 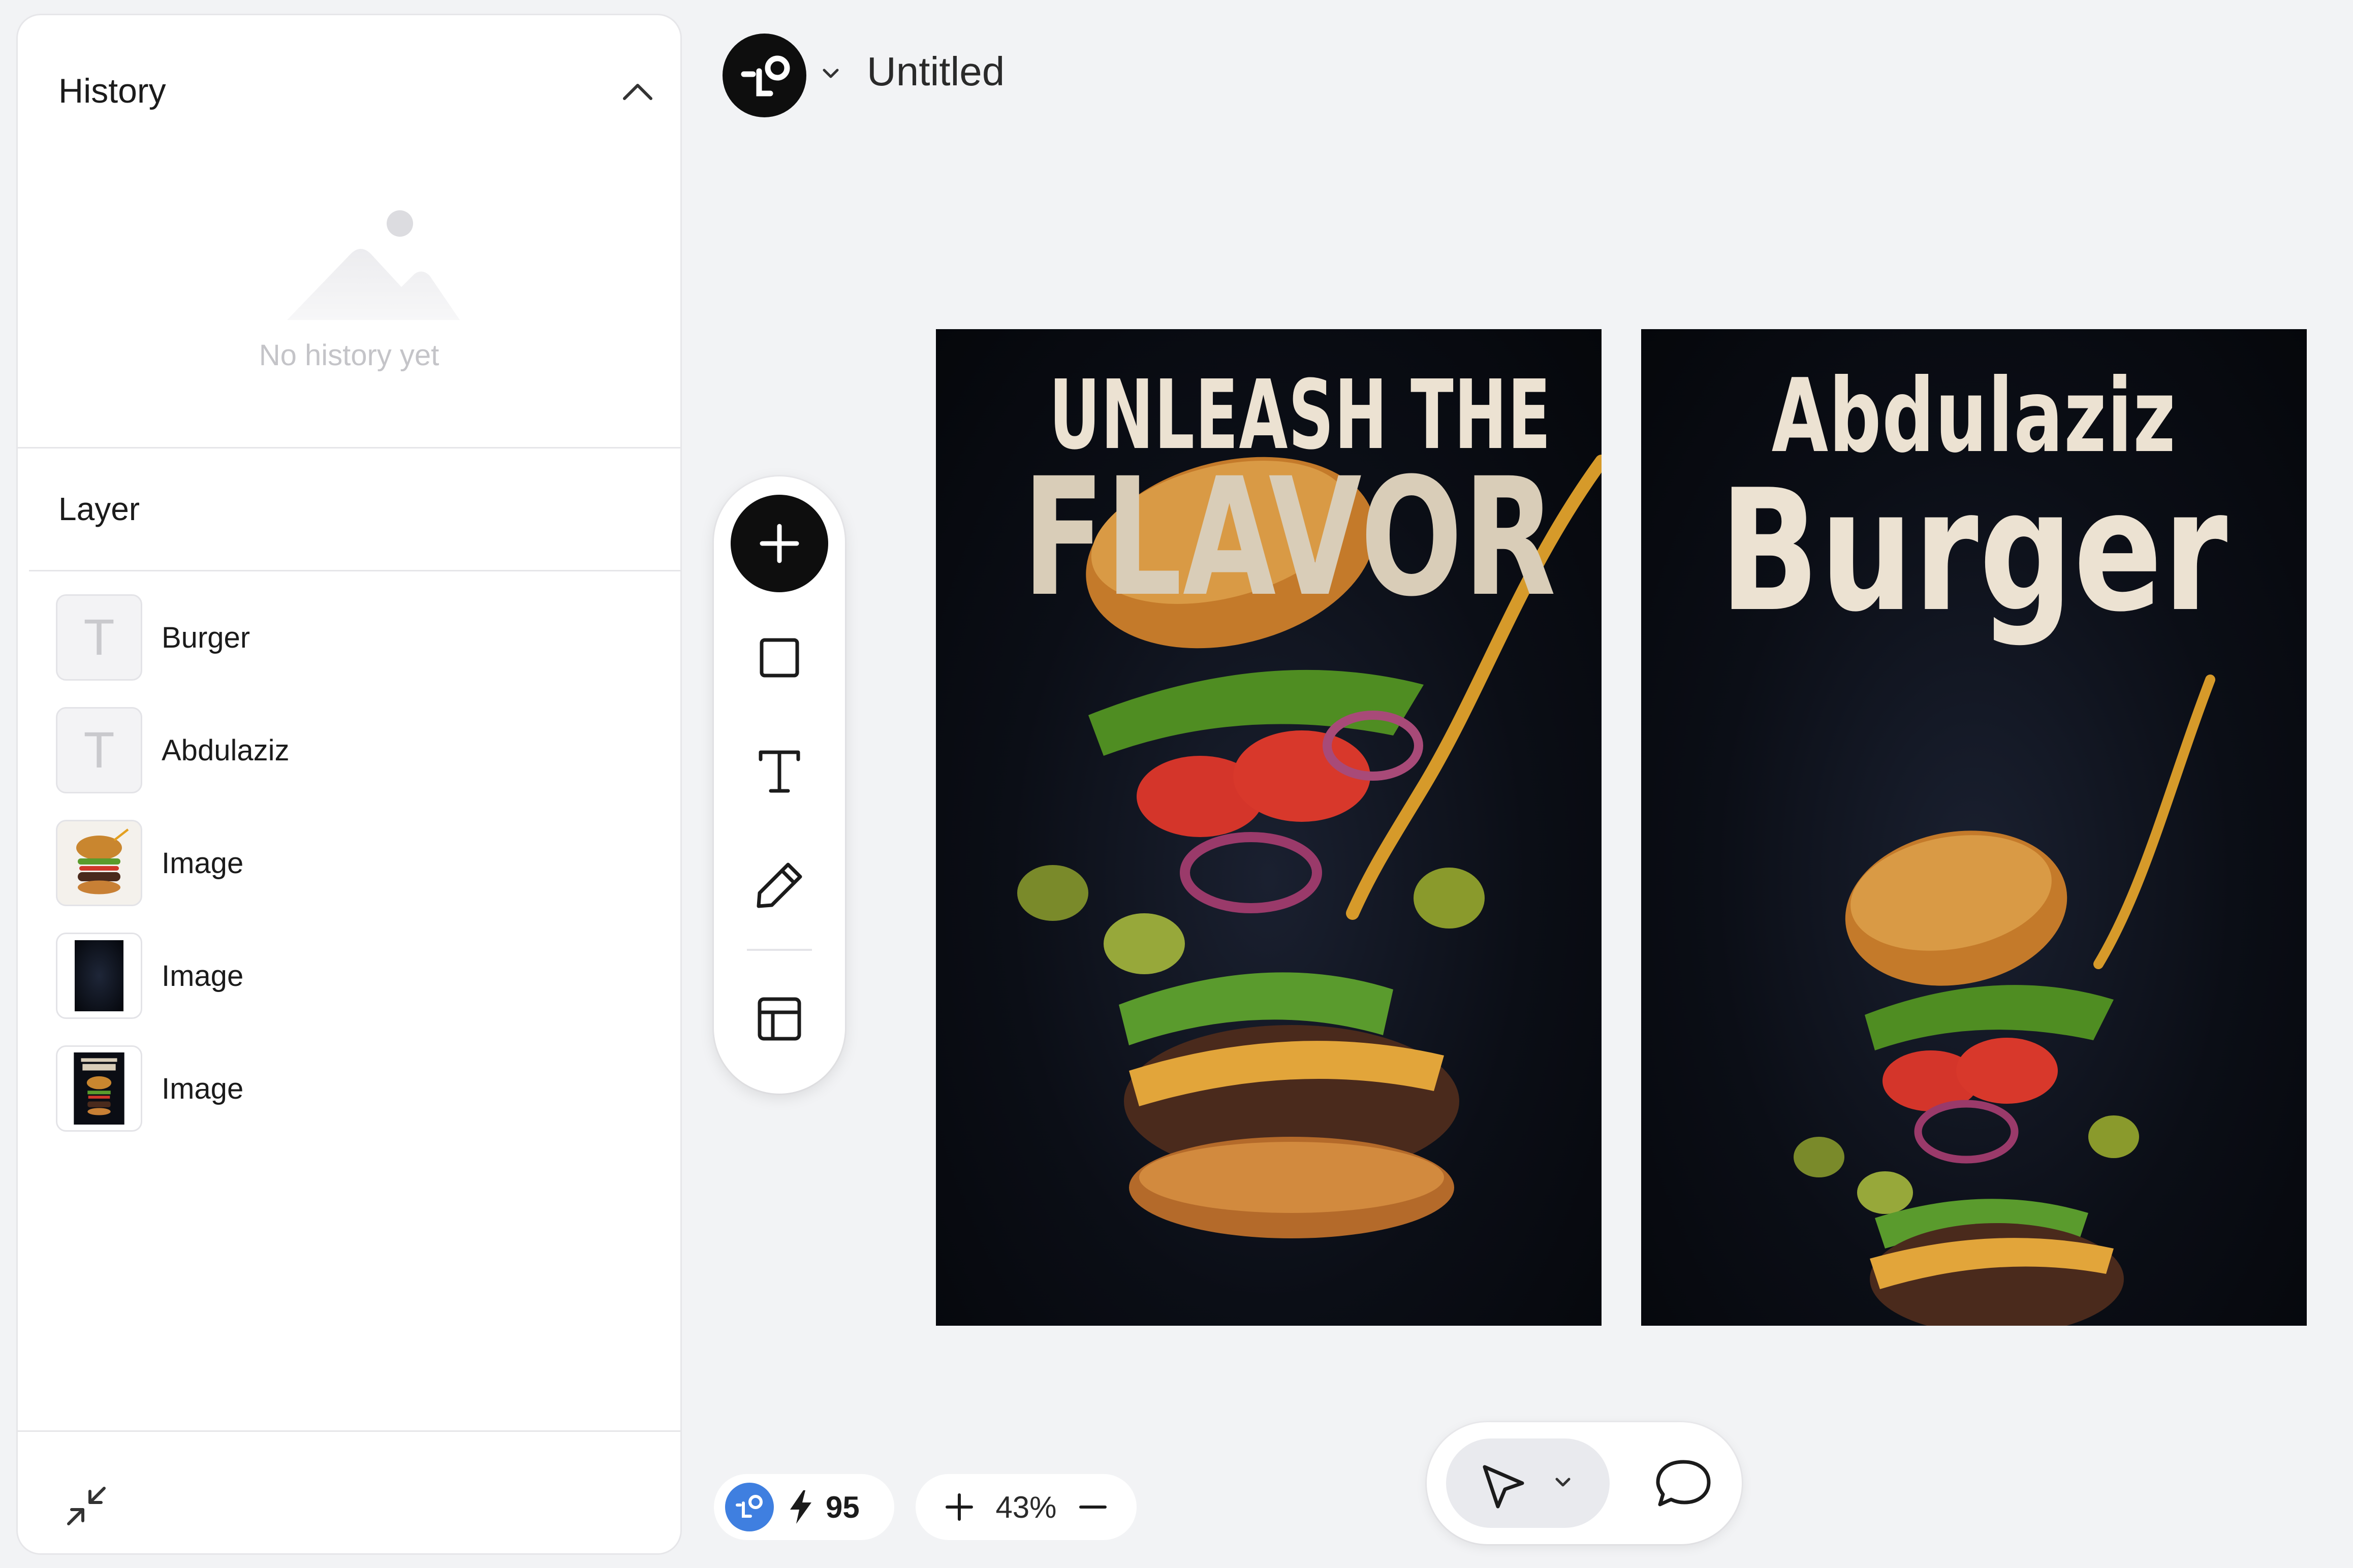 I want to click on chevron-down-icon, so click(x=831, y=73).